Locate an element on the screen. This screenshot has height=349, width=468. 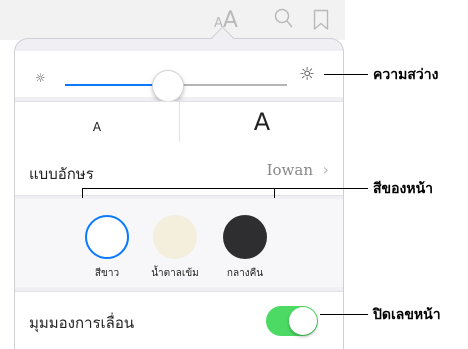
themes-callout-label: สีของหน้า is located at coordinates (403, 189).